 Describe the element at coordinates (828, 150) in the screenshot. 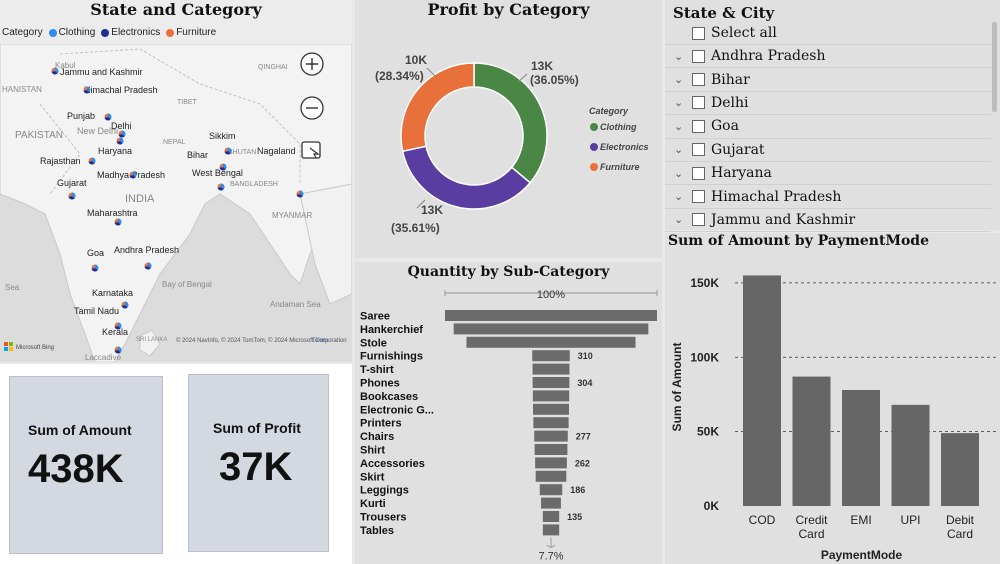

I see `slicer-item: ⌄ Gujarat` at that location.